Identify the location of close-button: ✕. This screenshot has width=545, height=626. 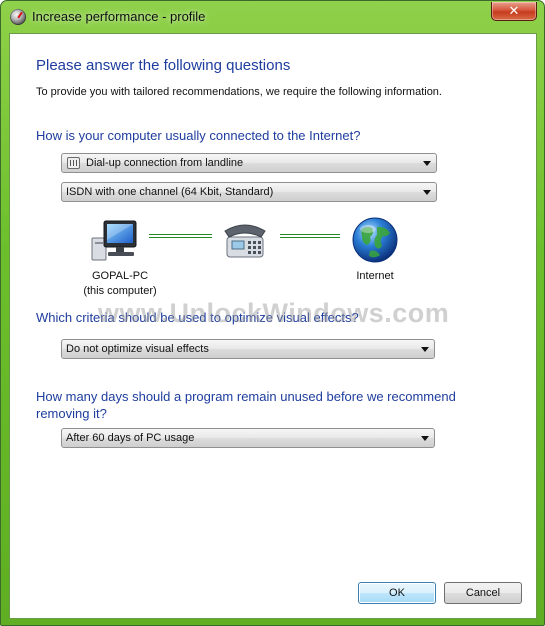
(514, 11).